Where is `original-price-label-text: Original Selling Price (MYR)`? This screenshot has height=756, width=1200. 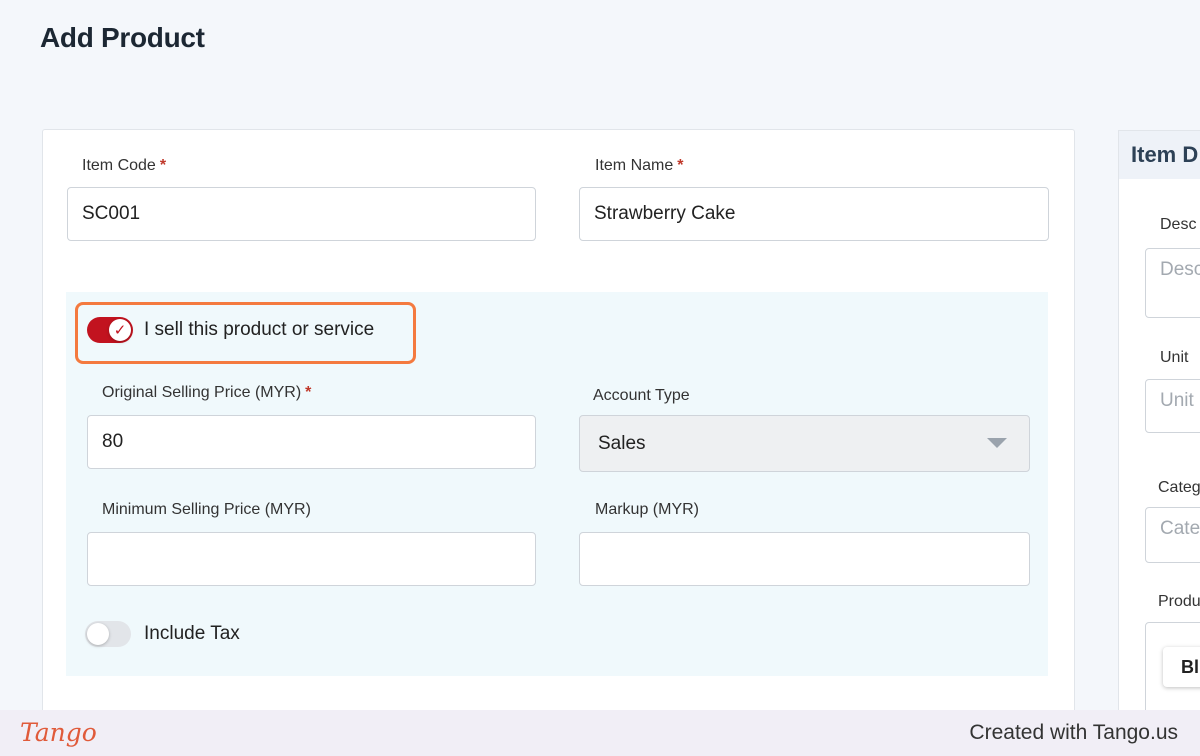 original-price-label-text: Original Selling Price (MYR) is located at coordinates (202, 392).